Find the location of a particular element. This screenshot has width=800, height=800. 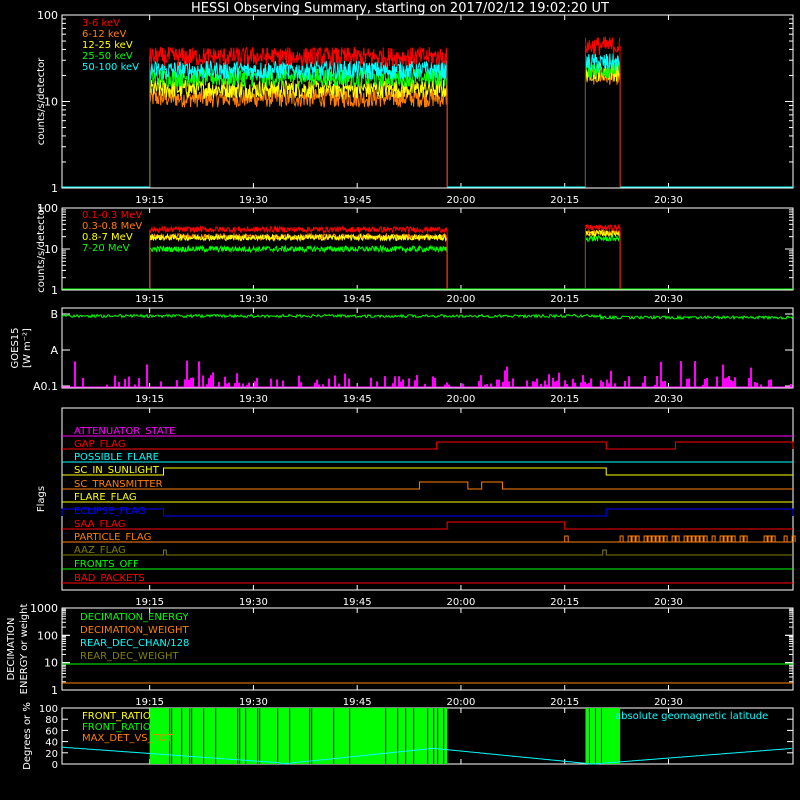

x-tick-label: 20:30 is located at coordinates (668, 702).